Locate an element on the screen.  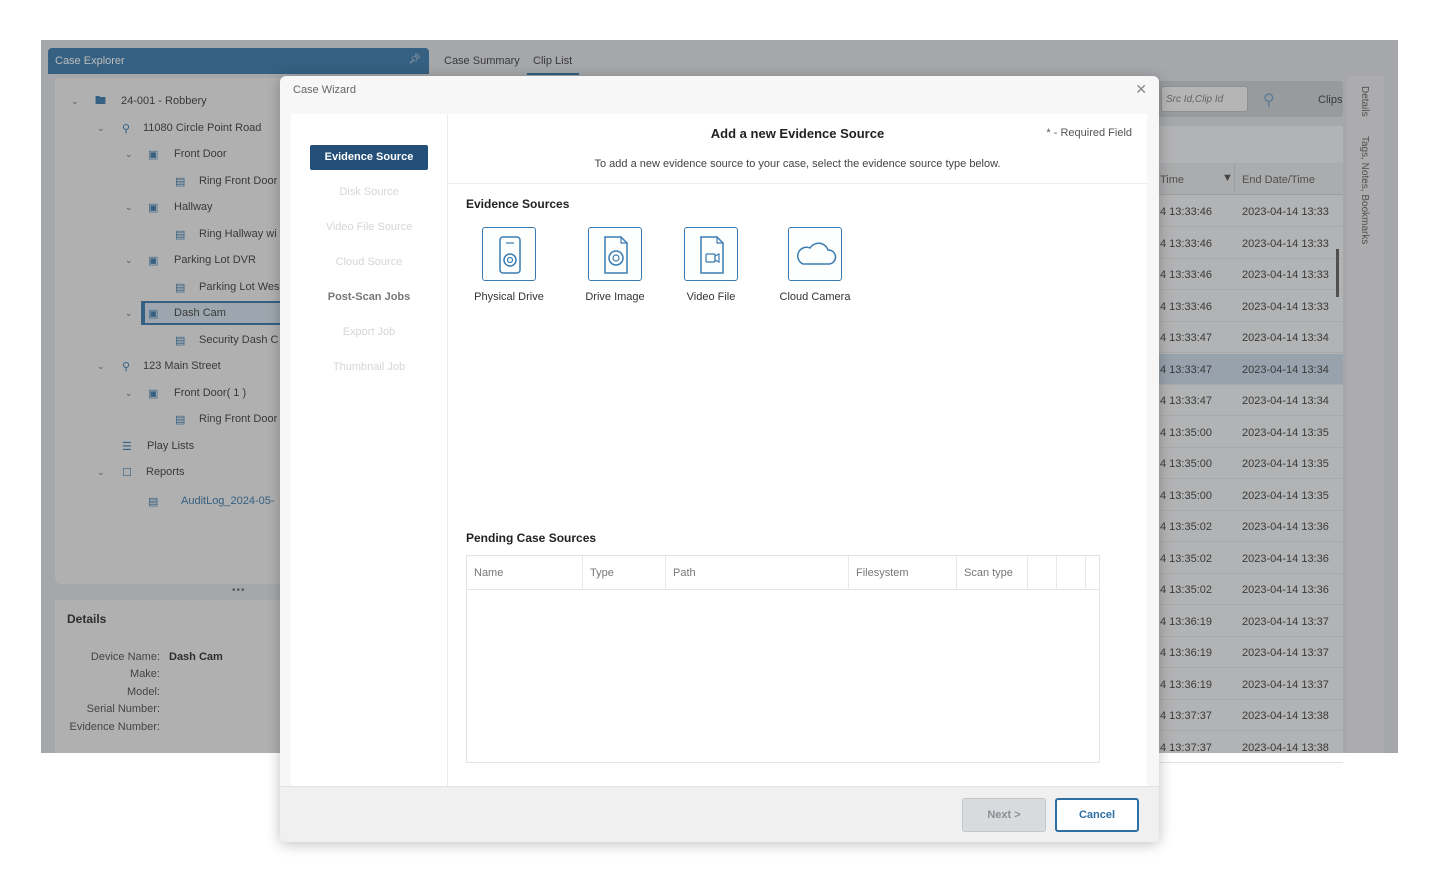
evidence-sources-heading: Evidence Sources is located at coordinates (518, 204).